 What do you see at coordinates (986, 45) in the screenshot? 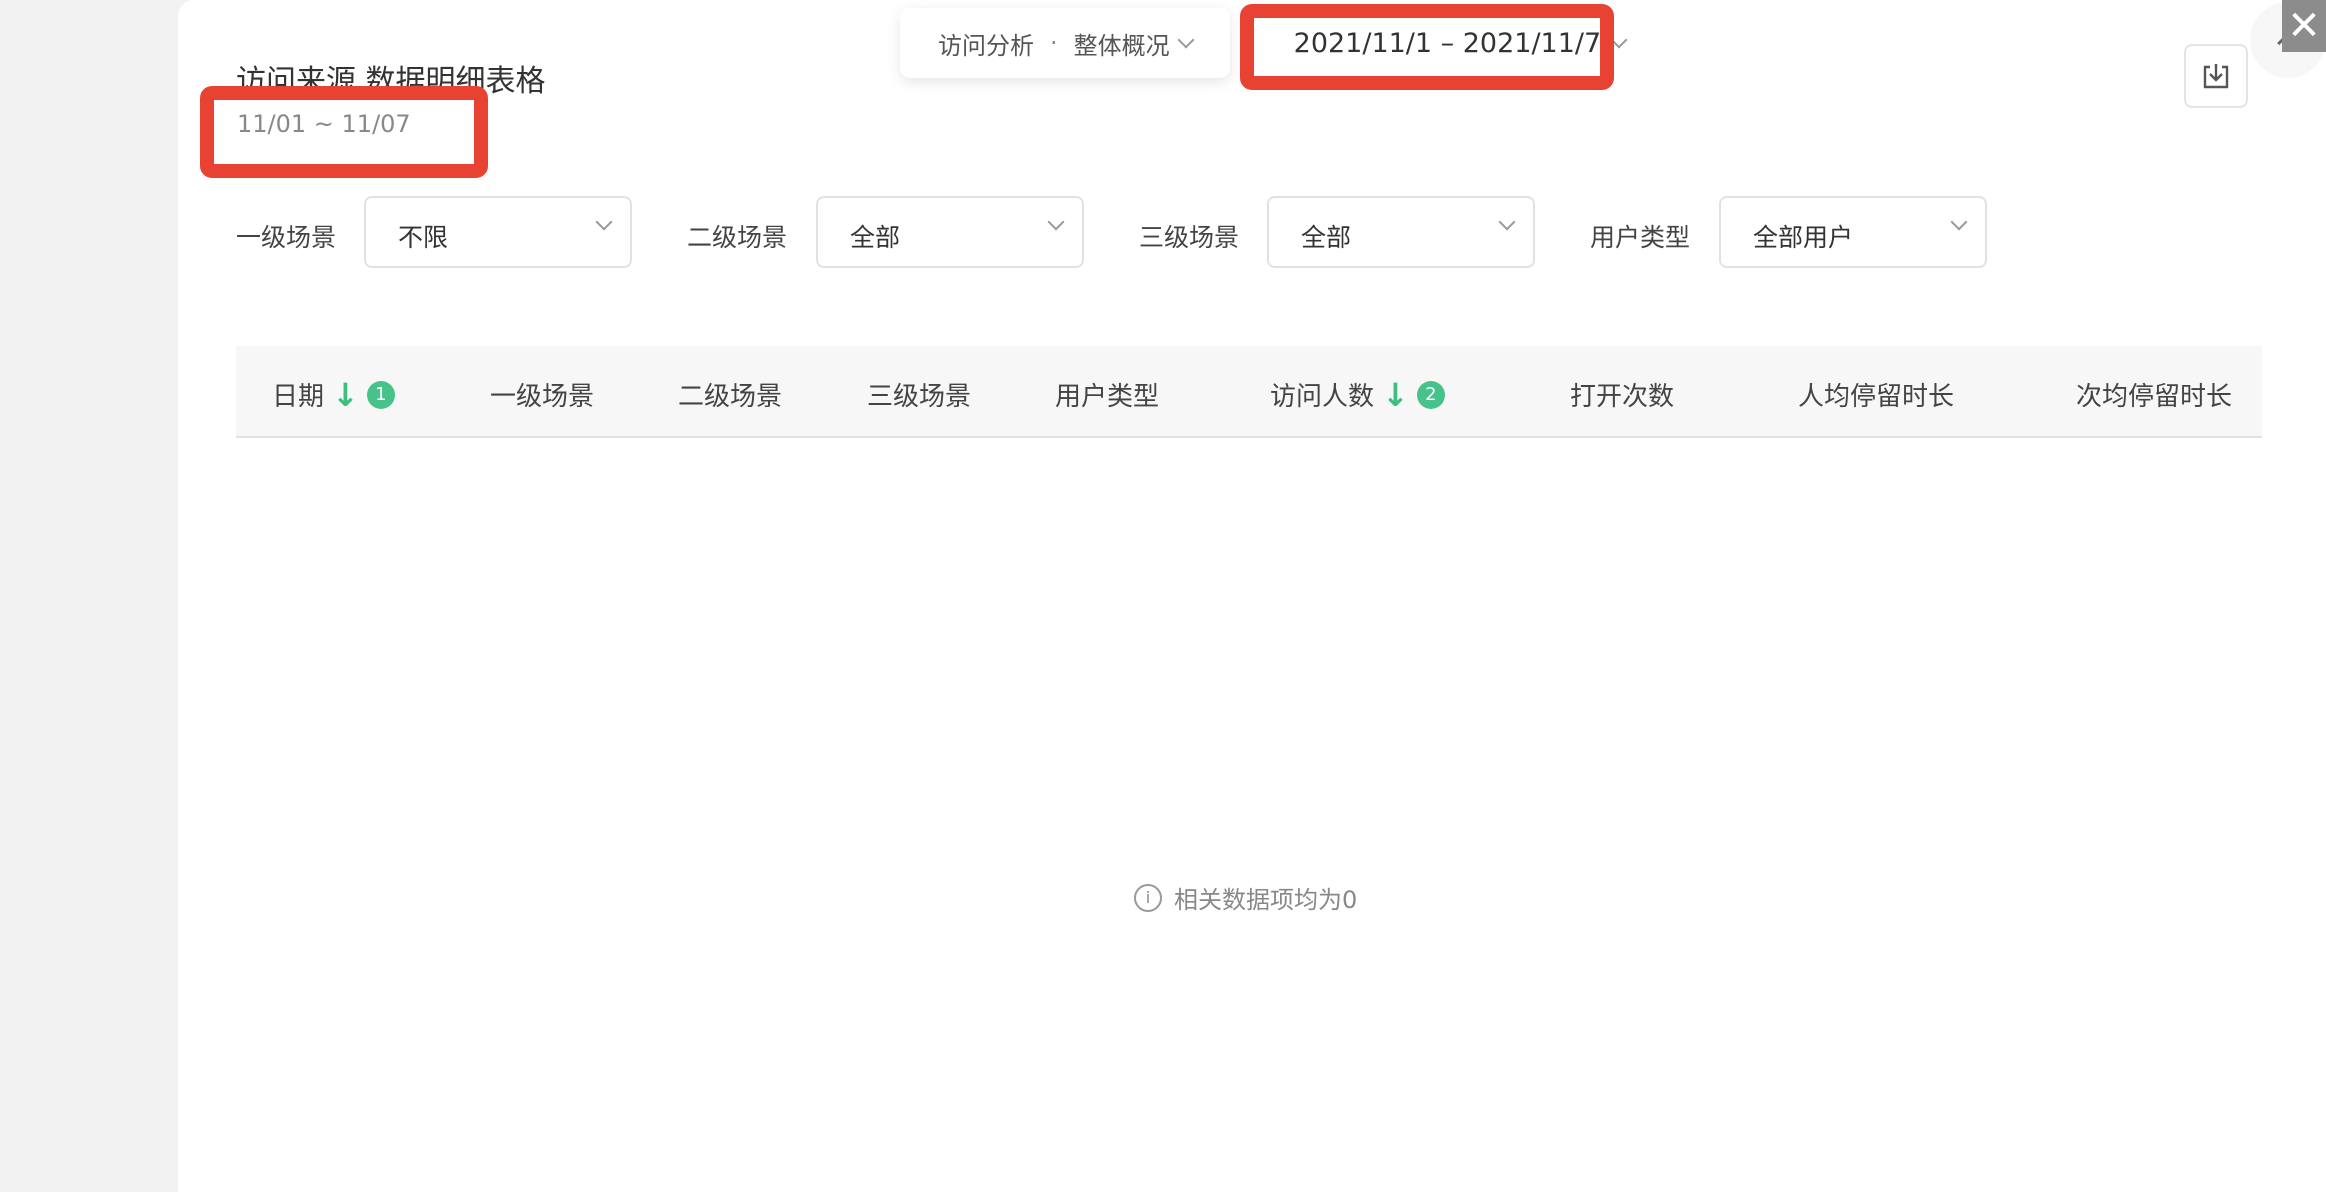
I see `crumb-analysis: 访问分析` at bounding box center [986, 45].